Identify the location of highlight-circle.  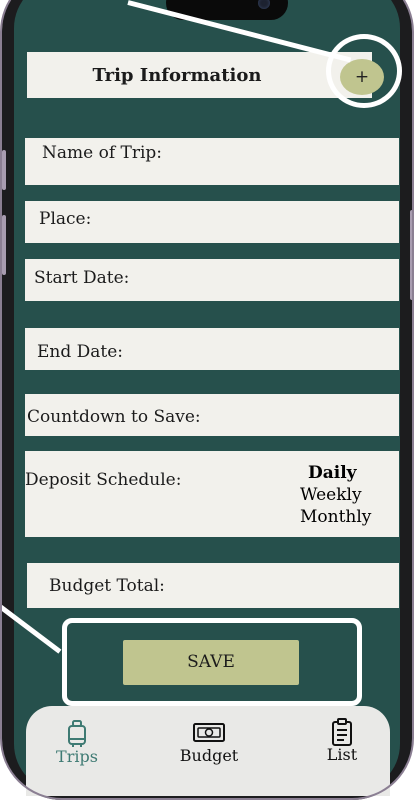
(364, 71).